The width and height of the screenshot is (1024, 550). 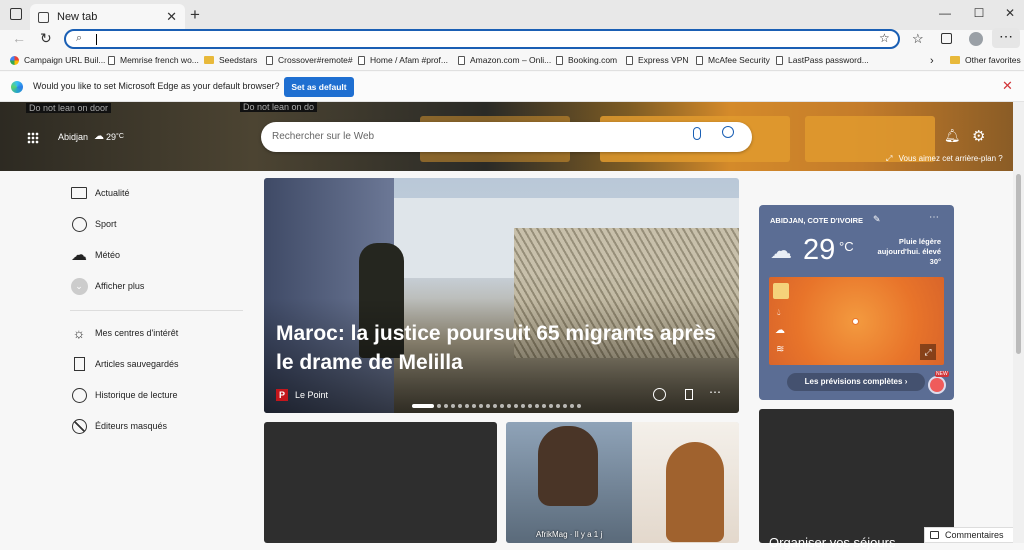 I want to click on full-forecast-button: Les prévisions complètes ›, so click(x=856, y=382).